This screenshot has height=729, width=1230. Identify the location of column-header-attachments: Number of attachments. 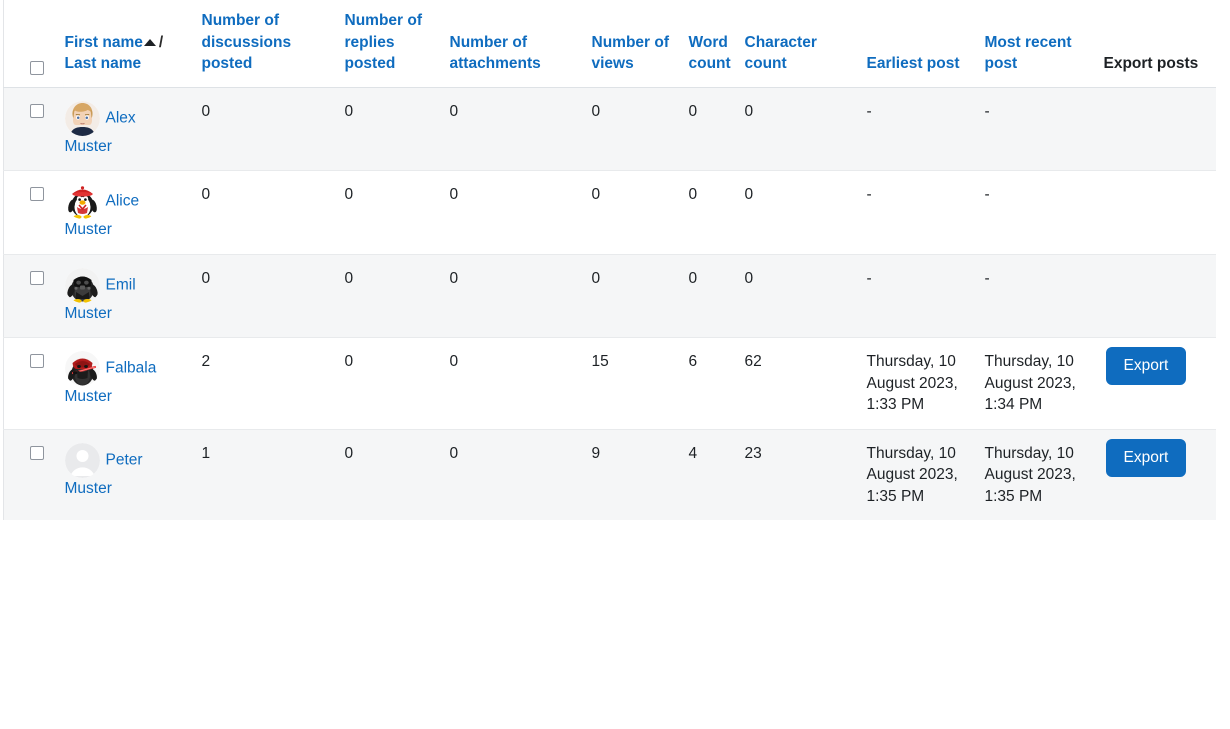
(512, 44).